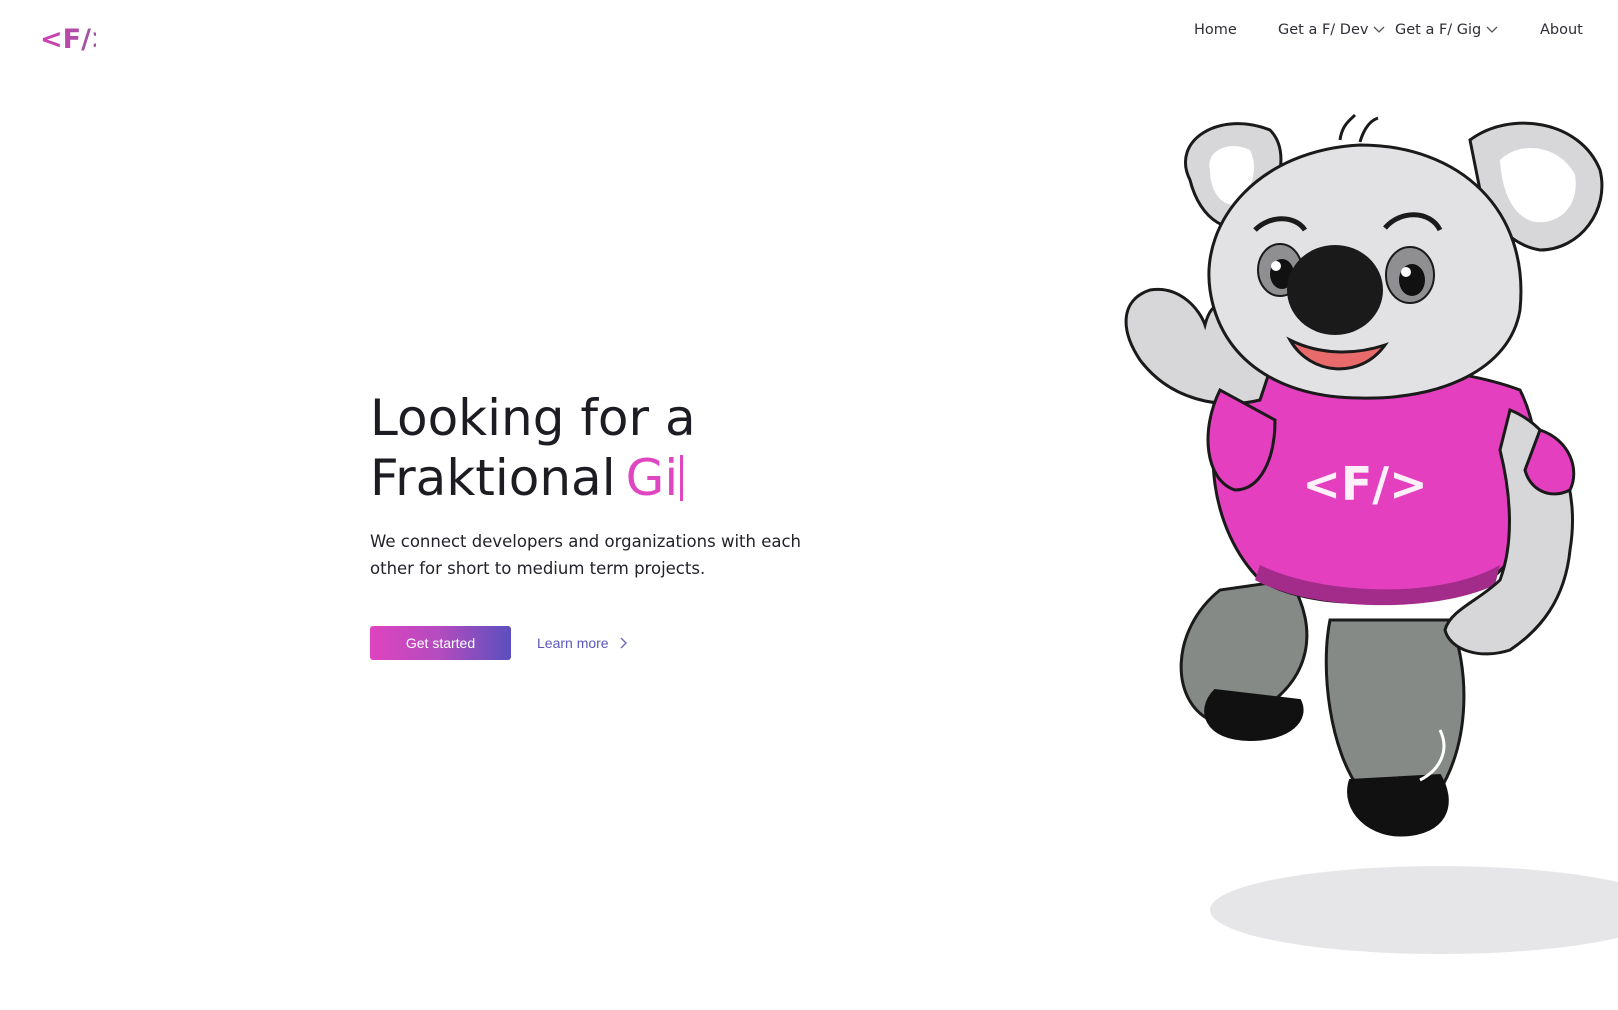 The image size is (1618, 1010). What do you see at coordinates (809, 32) in the screenshot?
I see `top-nav: Home Get a F/ Dev Get a F/ Gig About` at bounding box center [809, 32].